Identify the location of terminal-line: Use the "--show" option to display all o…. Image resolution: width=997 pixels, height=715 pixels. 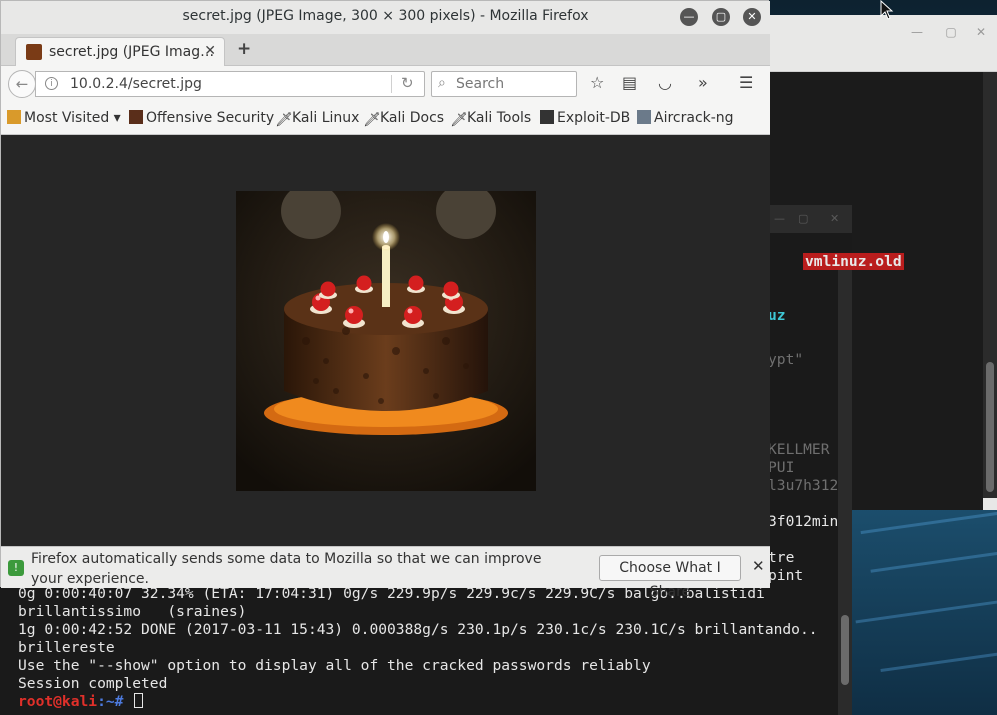
(334, 665).